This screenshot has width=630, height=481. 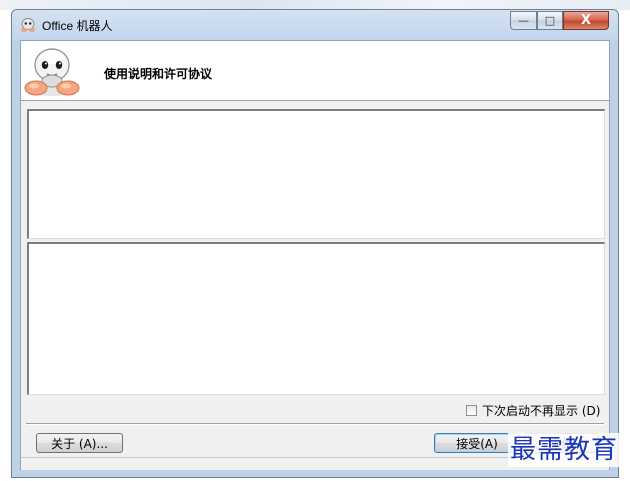 I want to click on office-robot-icon, so click(x=28, y=25).